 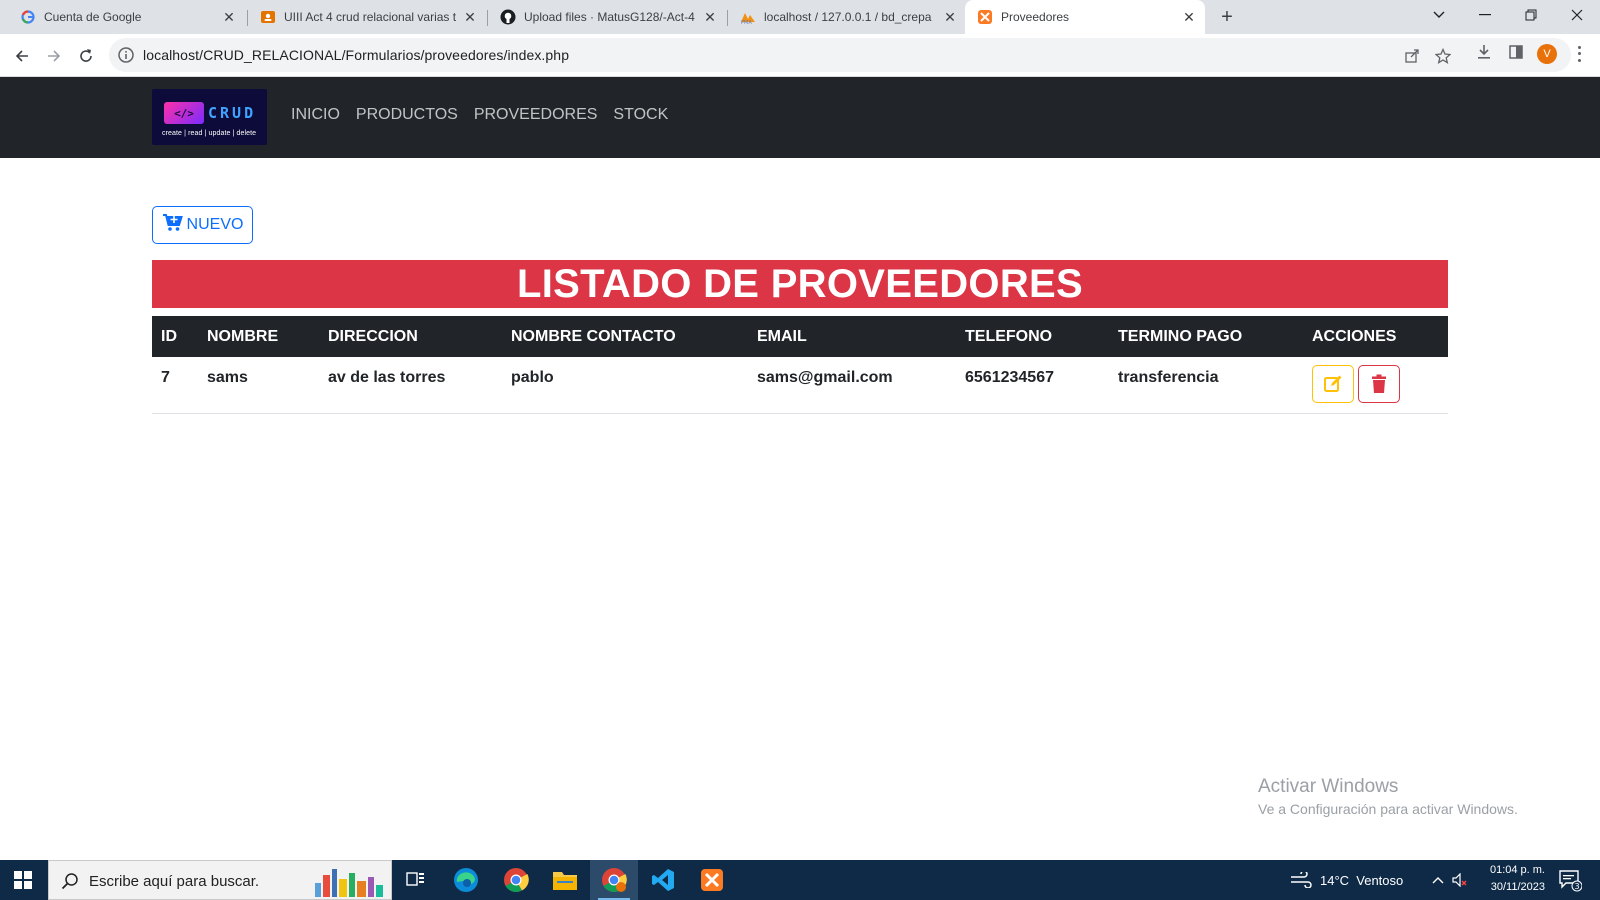 I want to click on code-icon: </>, so click(x=184, y=113).